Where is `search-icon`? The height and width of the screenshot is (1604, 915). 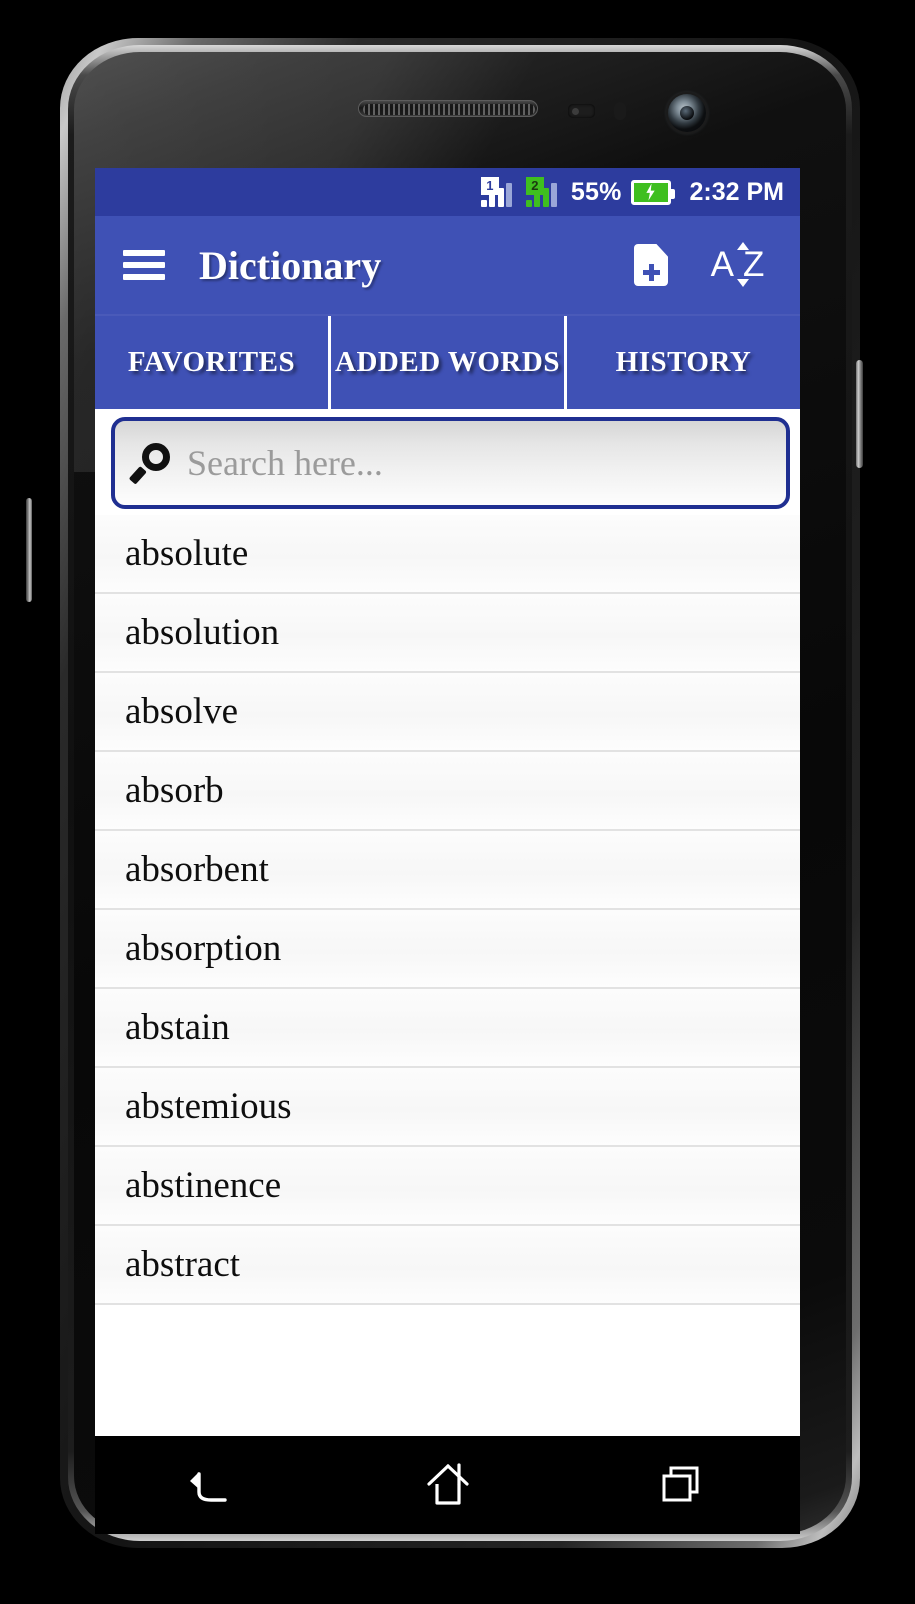
search-icon is located at coordinates (153, 463).